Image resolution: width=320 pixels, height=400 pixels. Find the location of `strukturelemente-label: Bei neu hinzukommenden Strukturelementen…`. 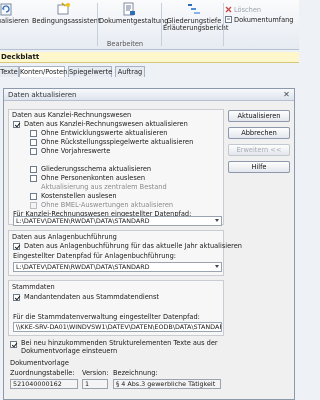

strukturelemente-label: Bei neu hinzukommenden Strukturelementen… is located at coordinates (119, 347).